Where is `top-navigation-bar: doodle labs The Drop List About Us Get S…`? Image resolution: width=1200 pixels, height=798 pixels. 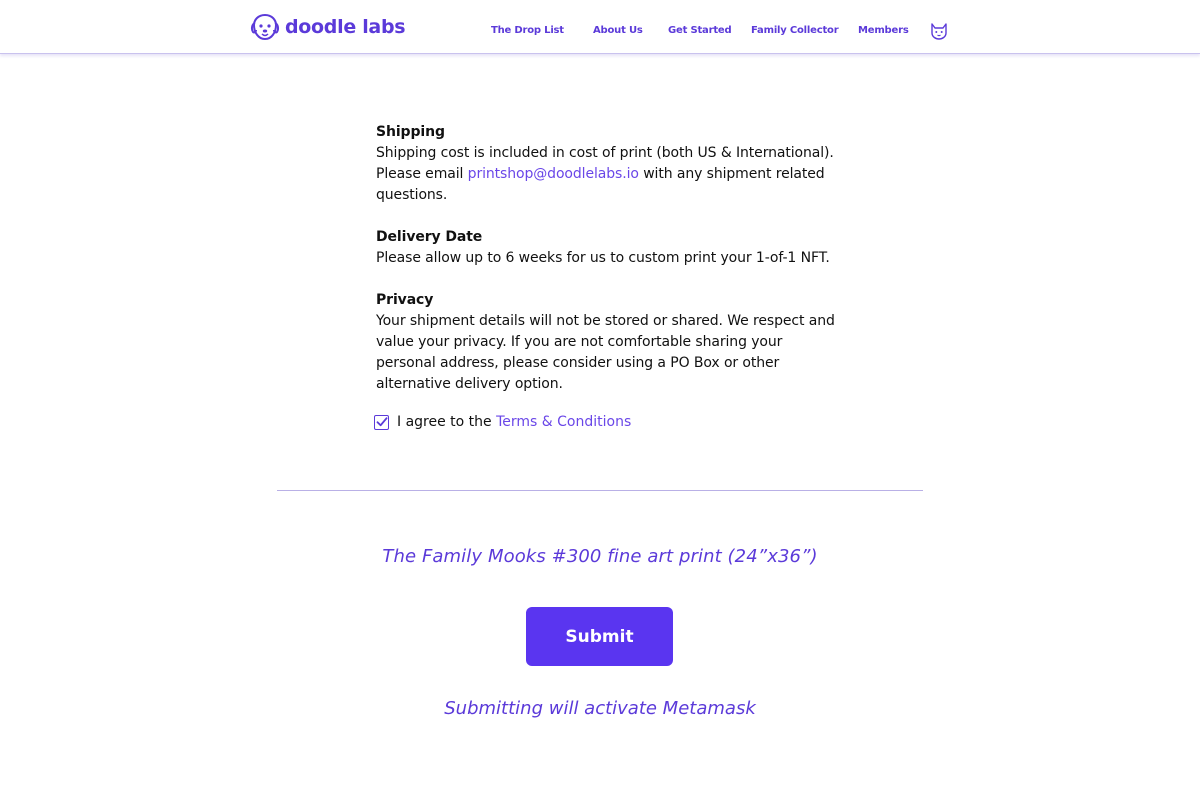
top-navigation-bar: doodle labs The Drop List About Us Get S… is located at coordinates (600, 27).